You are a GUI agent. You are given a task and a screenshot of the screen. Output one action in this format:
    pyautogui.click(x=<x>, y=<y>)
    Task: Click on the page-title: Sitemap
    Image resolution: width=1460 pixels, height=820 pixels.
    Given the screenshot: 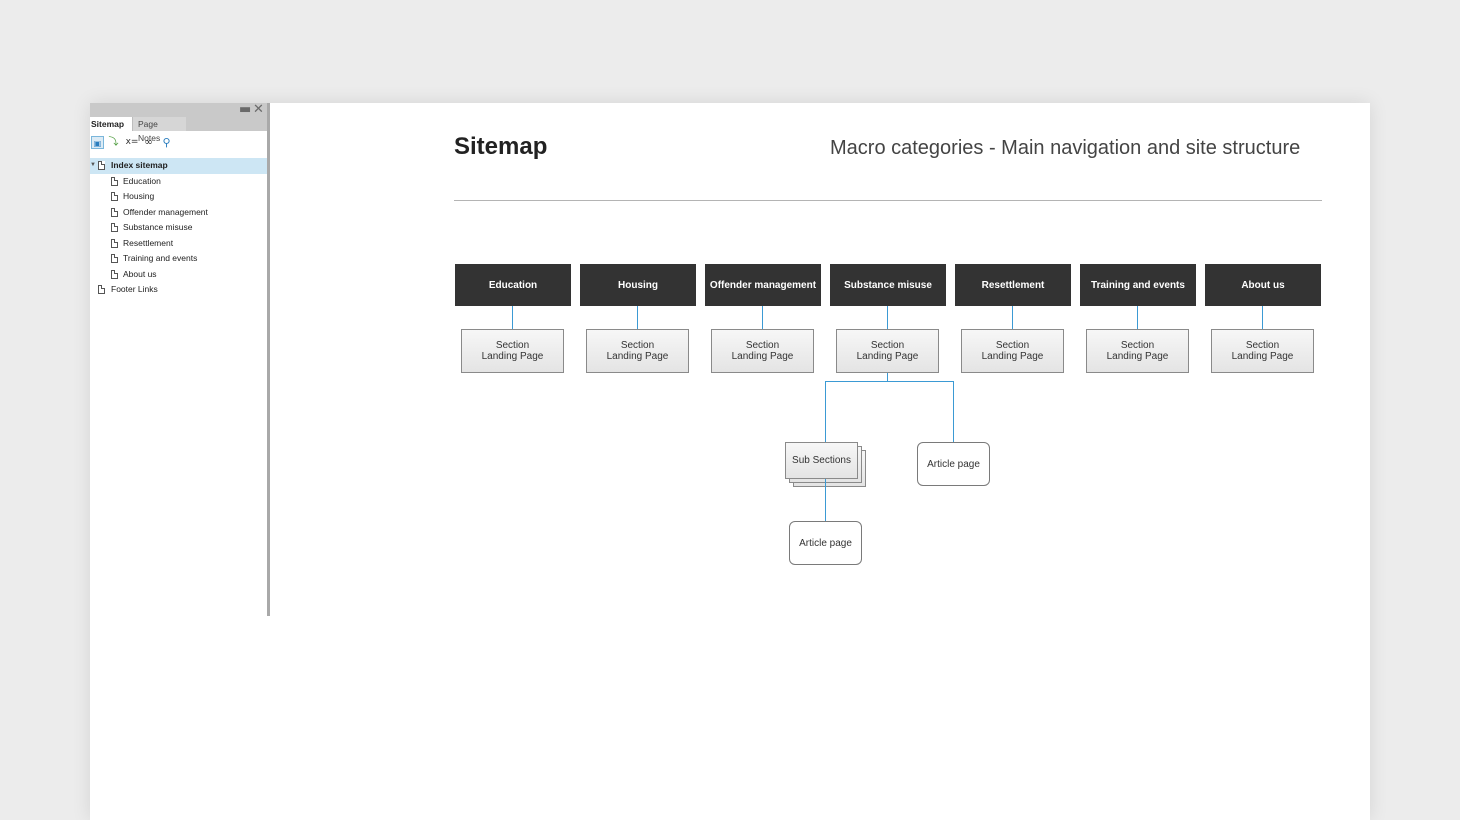 What is the action you would take?
    pyautogui.click(x=501, y=146)
    